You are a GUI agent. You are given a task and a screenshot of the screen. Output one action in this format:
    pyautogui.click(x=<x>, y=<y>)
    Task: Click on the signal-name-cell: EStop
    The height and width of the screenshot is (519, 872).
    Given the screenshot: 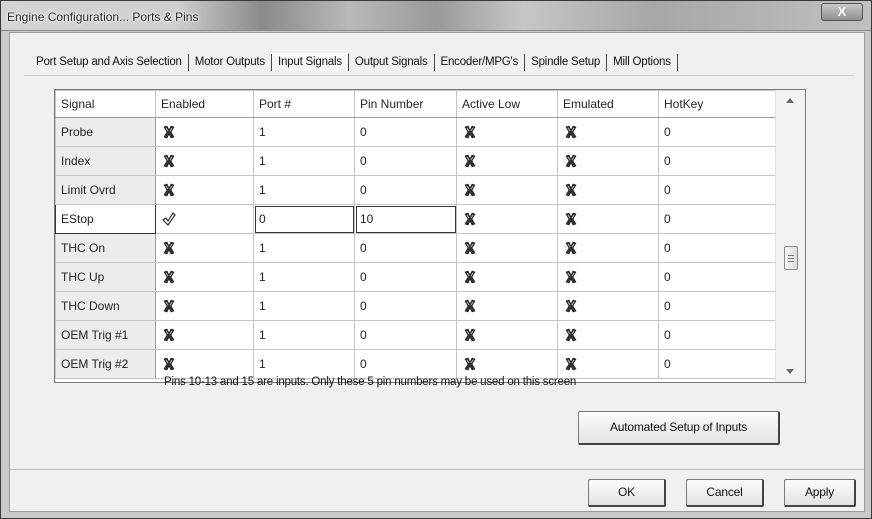 What is the action you would take?
    pyautogui.click(x=105, y=219)
    